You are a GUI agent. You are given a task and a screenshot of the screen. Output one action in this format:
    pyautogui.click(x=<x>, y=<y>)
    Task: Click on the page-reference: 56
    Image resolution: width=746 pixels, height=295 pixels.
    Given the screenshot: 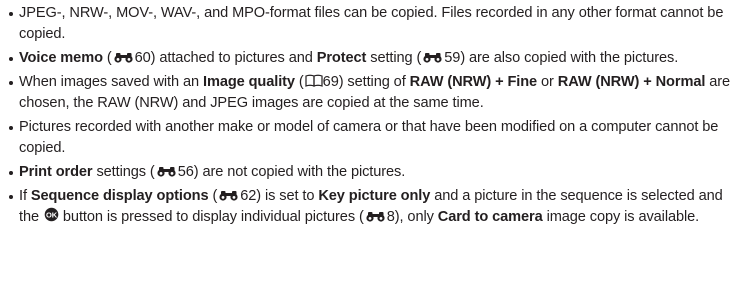 What is the action you would take?
    pyautogui.click(x=185, y=172)
    